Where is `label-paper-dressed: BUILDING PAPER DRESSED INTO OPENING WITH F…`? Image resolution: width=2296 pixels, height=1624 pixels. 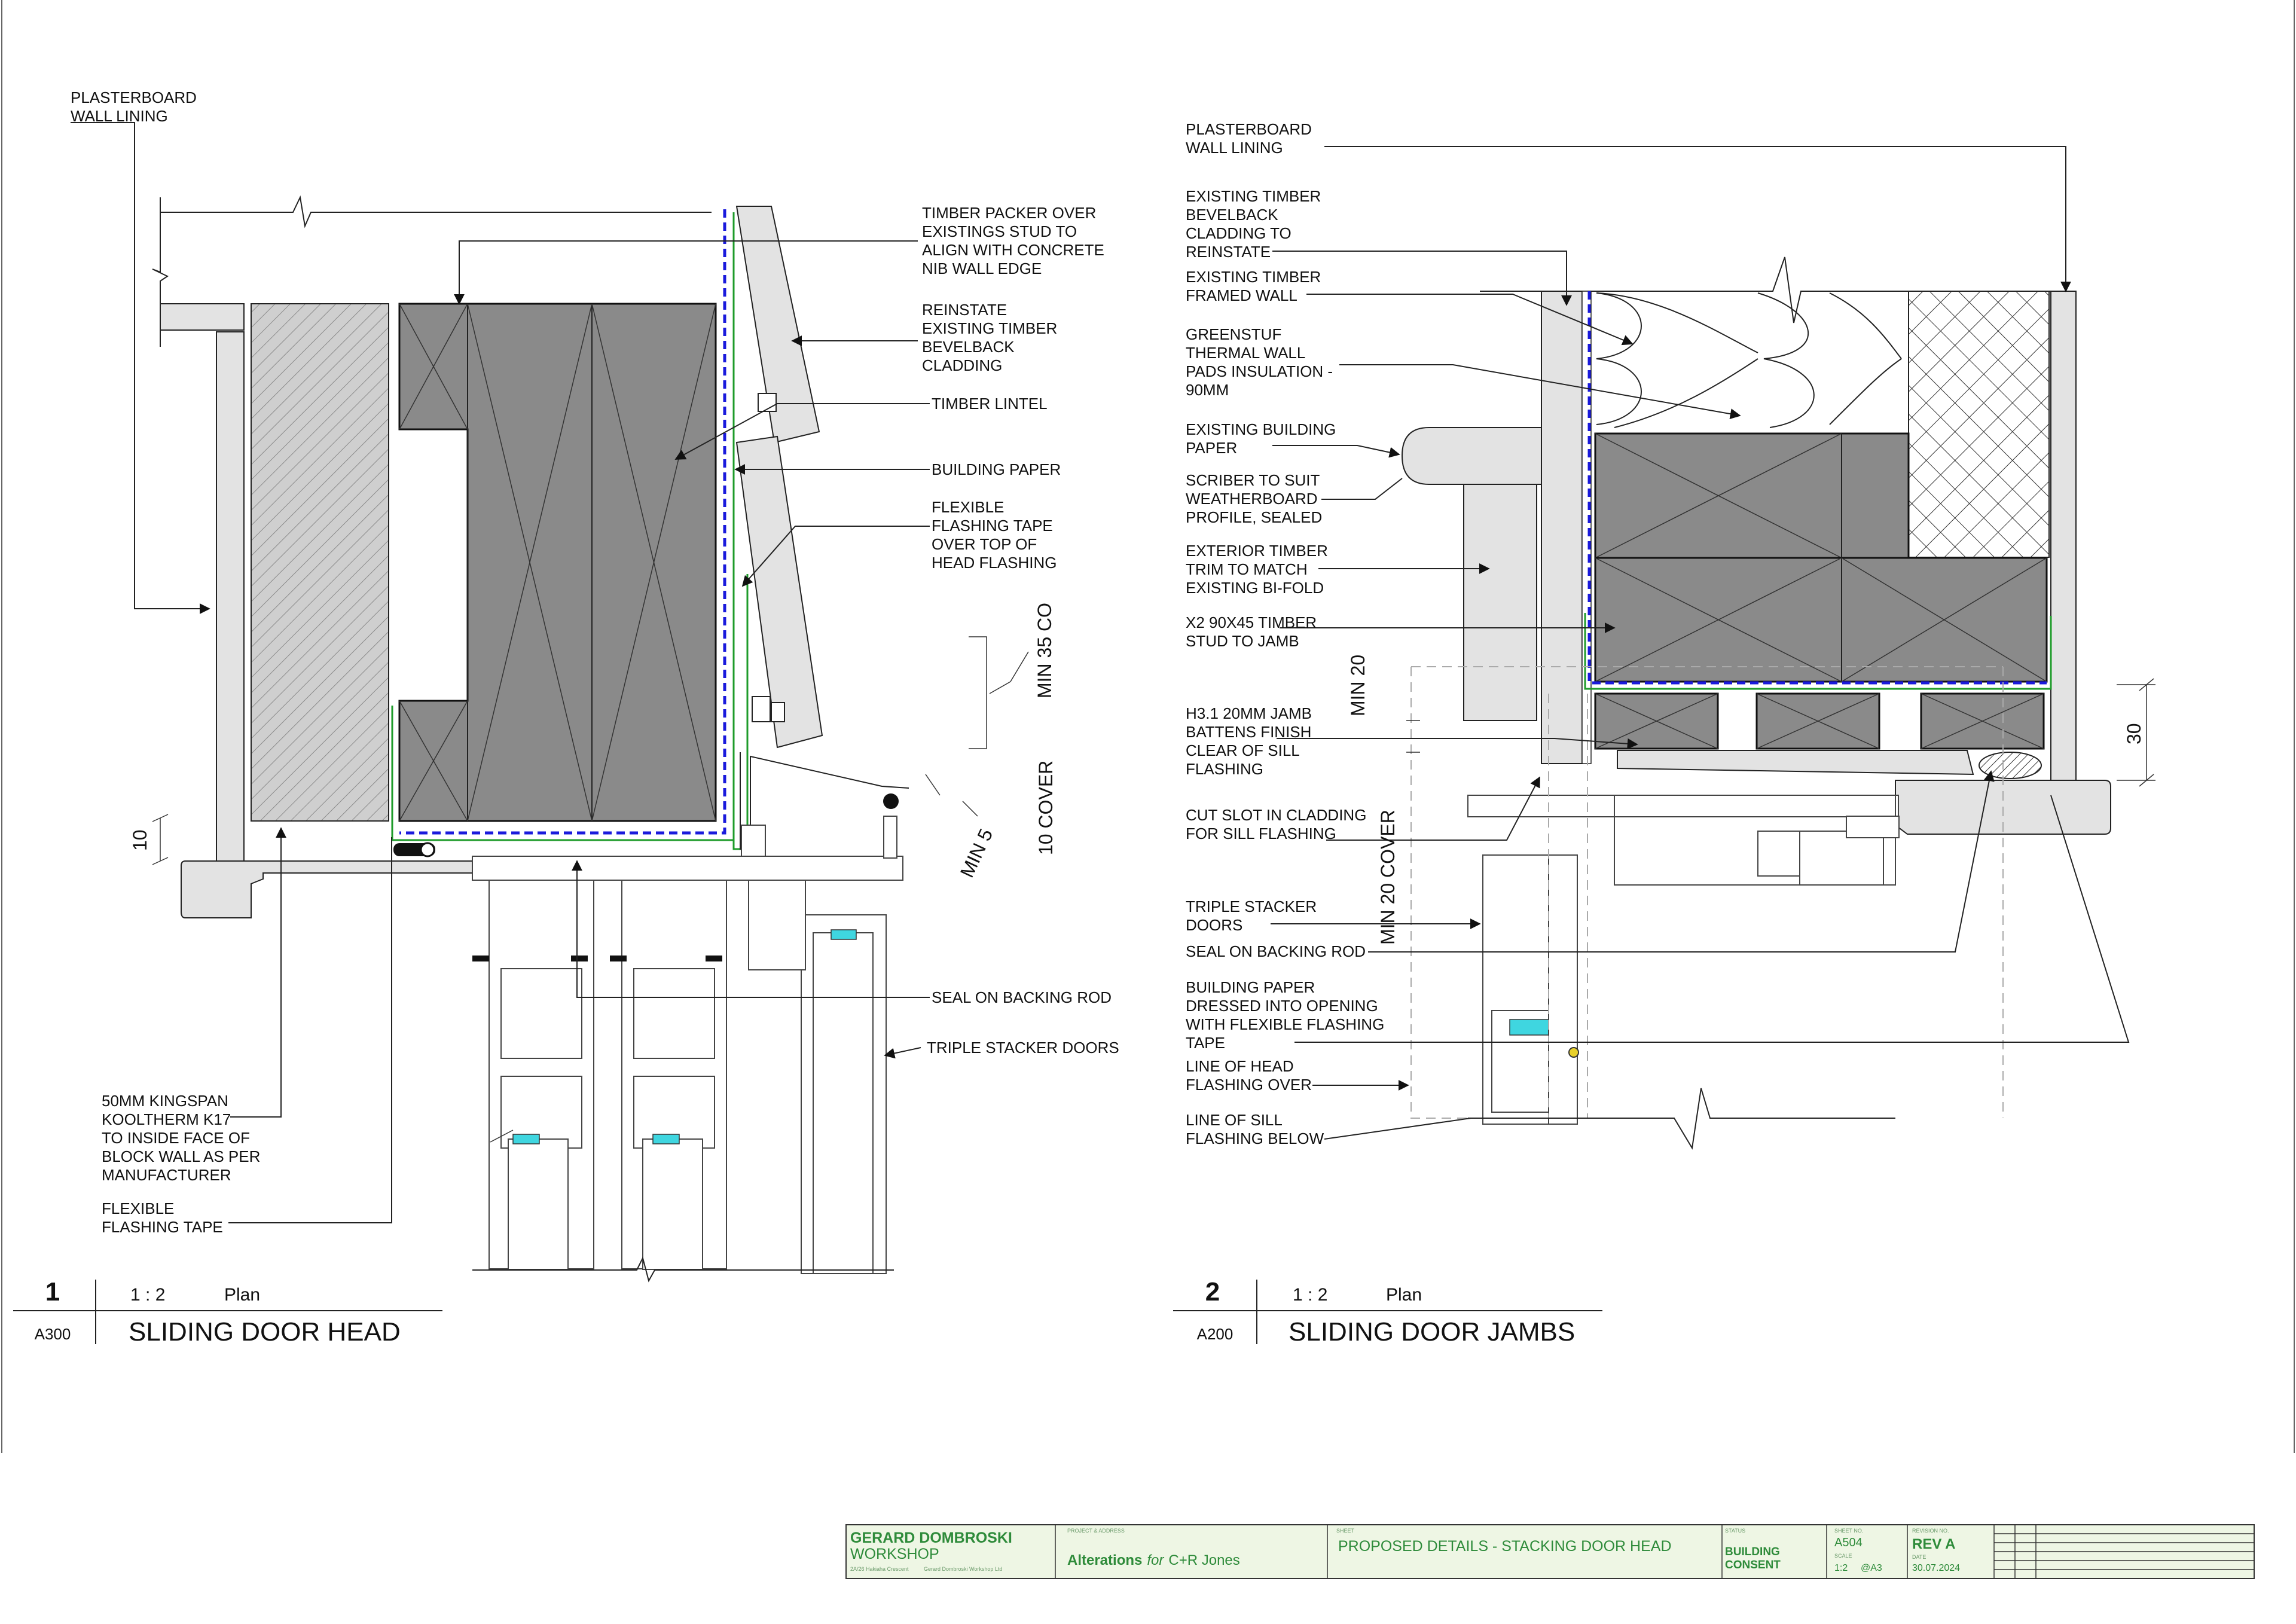
label-paper-dressed: BUILDING PAPER DRESSED INTO OPENING WITH F… is located at coordinates (1285, 1015).